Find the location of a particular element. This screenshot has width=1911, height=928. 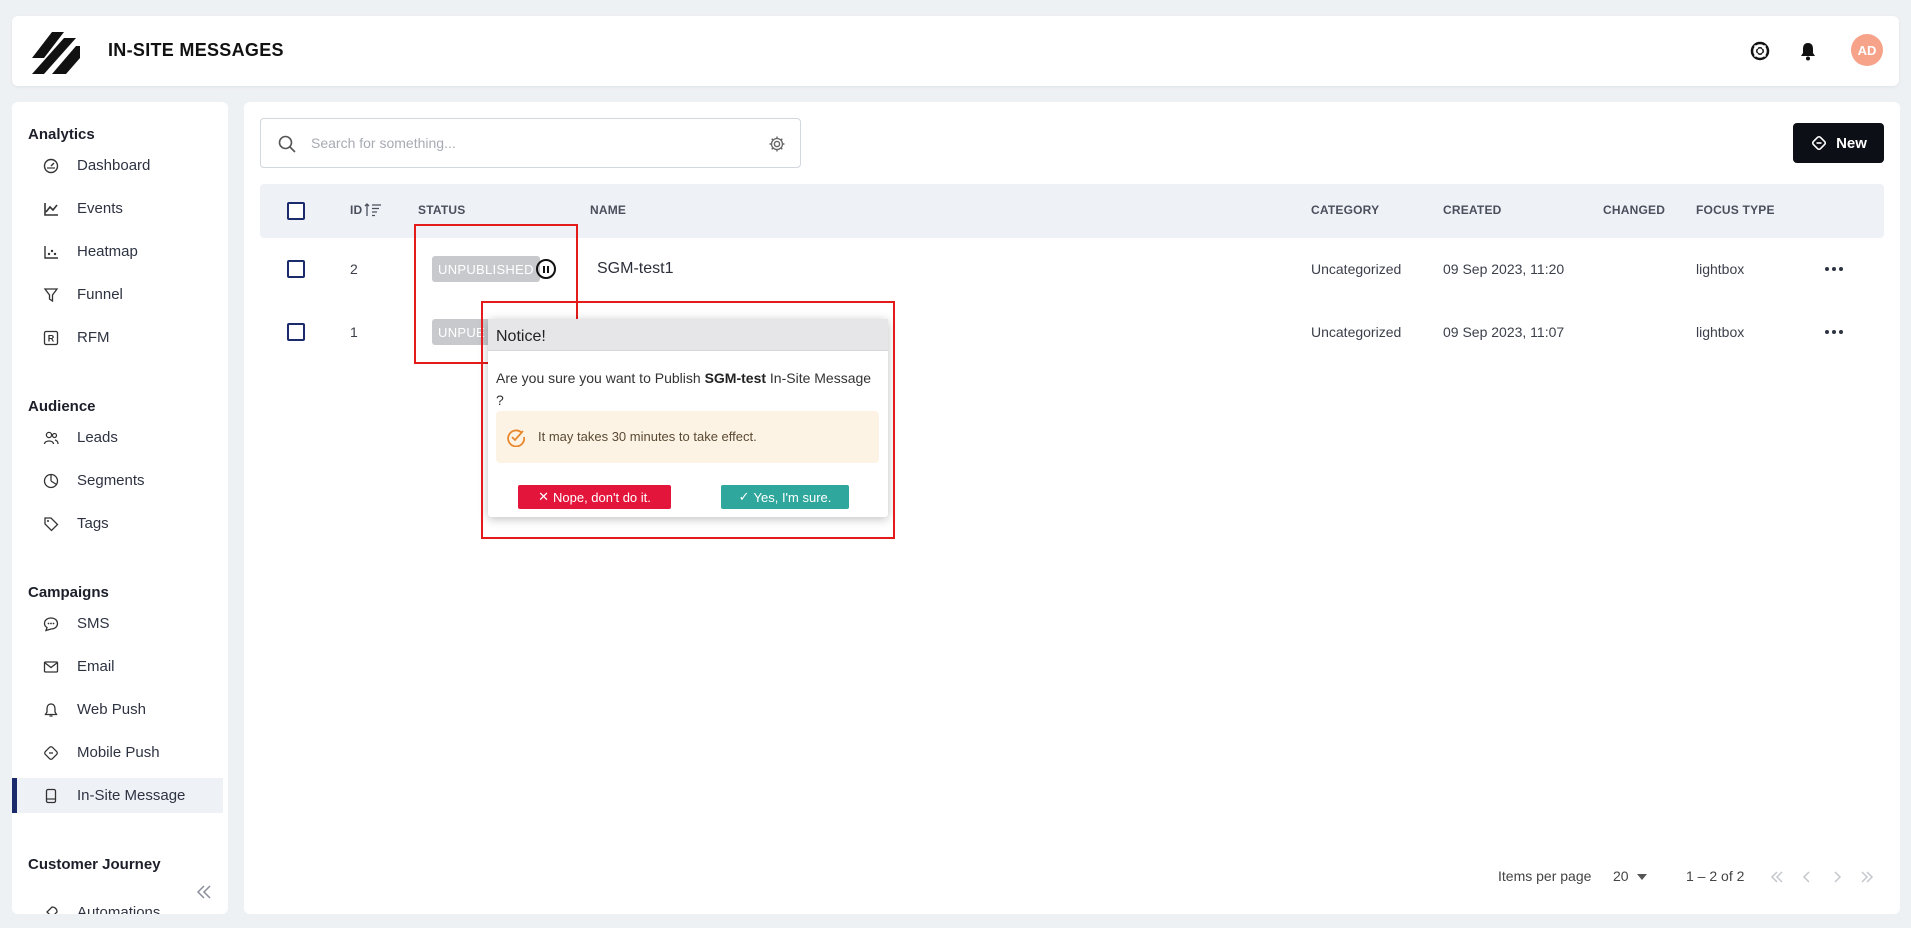

line-chart-icon is located at coordinates (51, 209).